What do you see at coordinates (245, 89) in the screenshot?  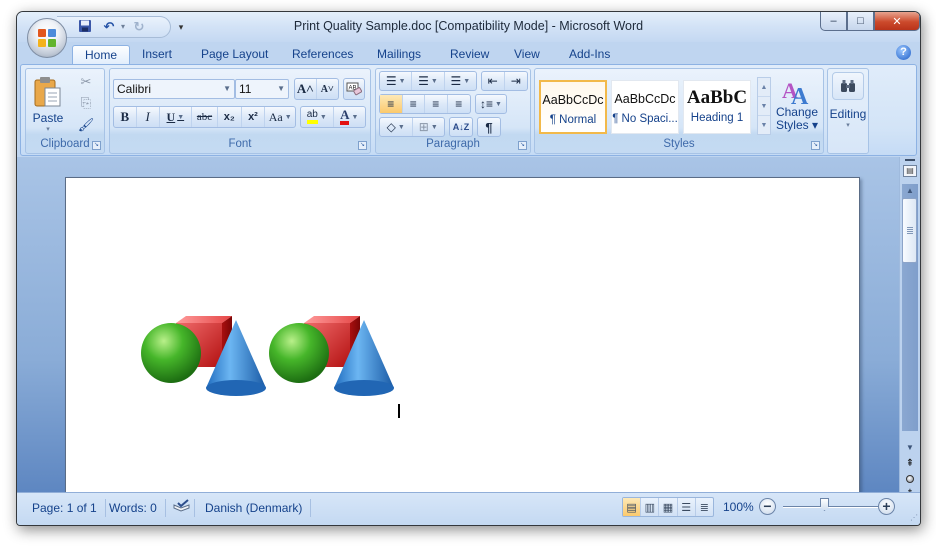 I see `font-size-value: 11` at bounding box center [245, 89].